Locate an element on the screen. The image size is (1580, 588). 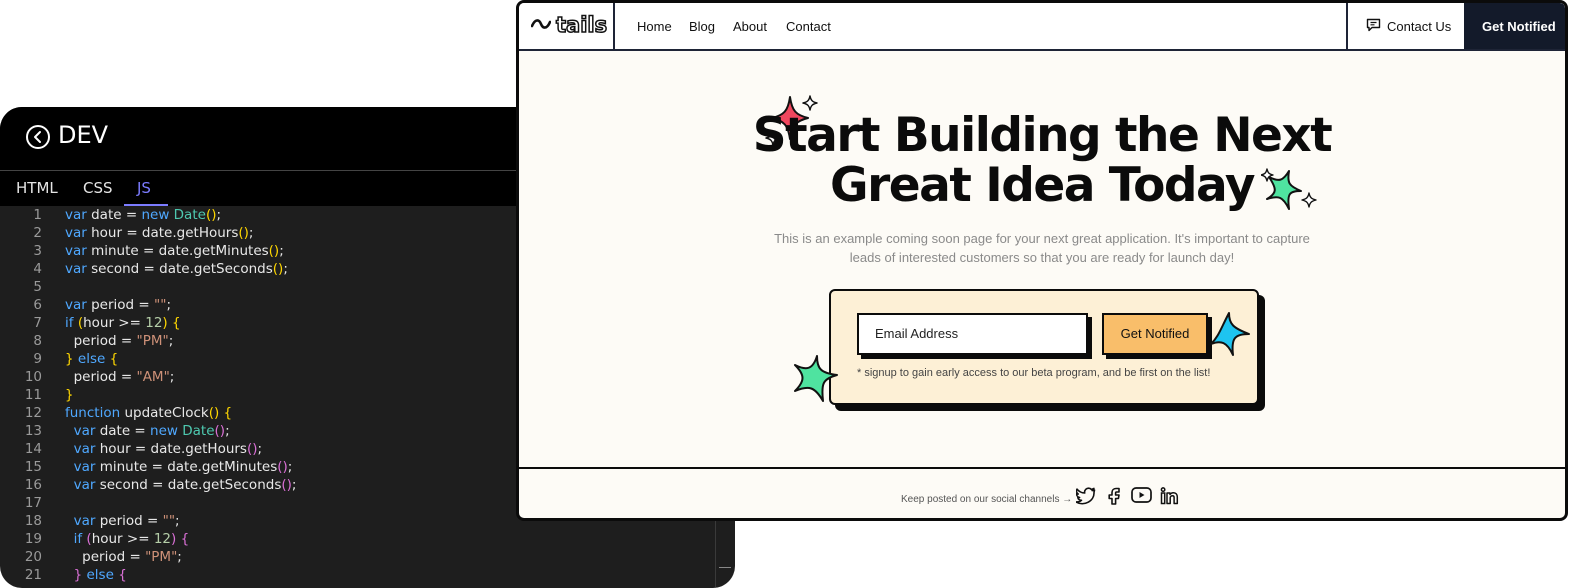
footer: Keep posted on our social channels → is located at coordinates (1042, 492).